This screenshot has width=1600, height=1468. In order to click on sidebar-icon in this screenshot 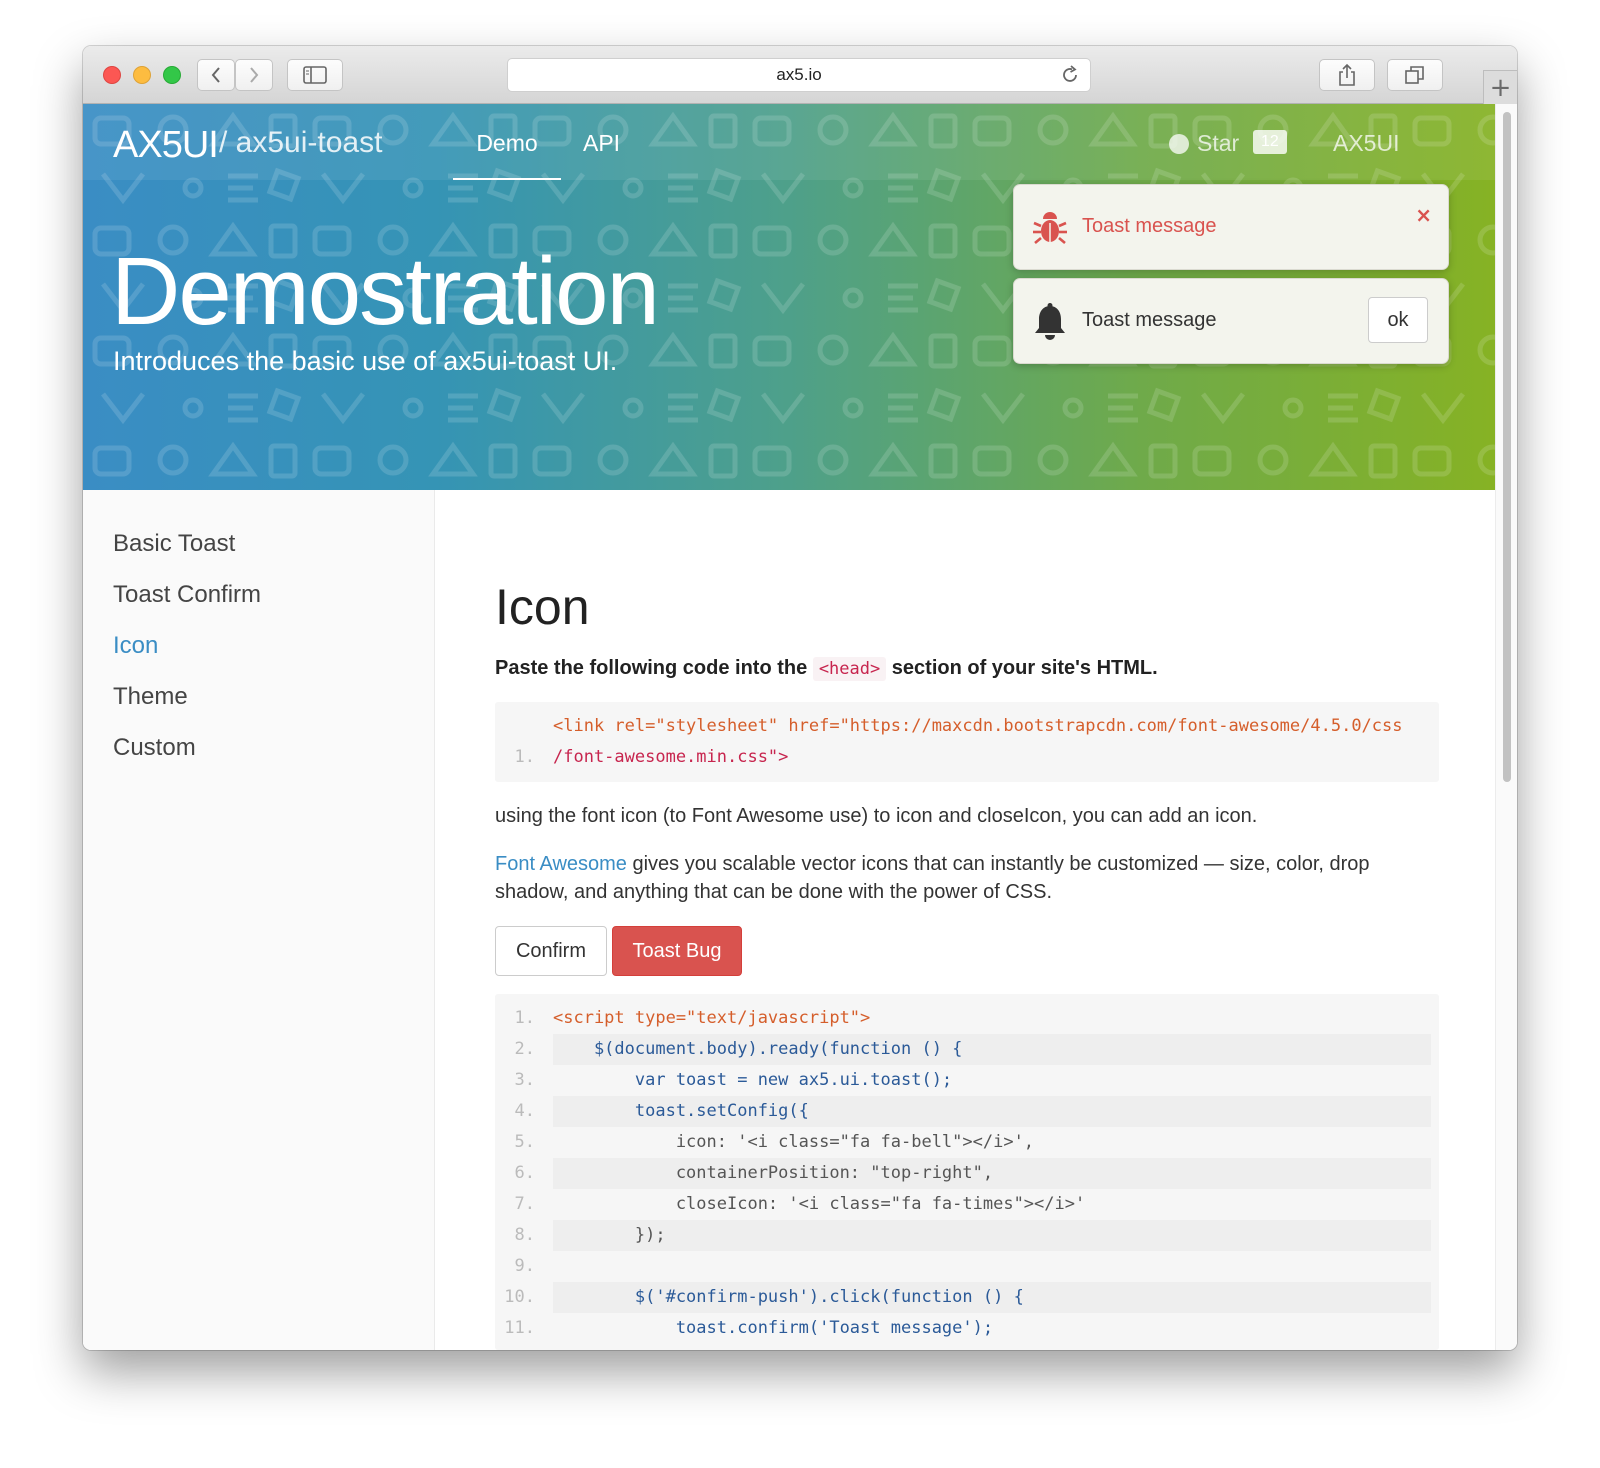, I will do `click(315, 75)`.